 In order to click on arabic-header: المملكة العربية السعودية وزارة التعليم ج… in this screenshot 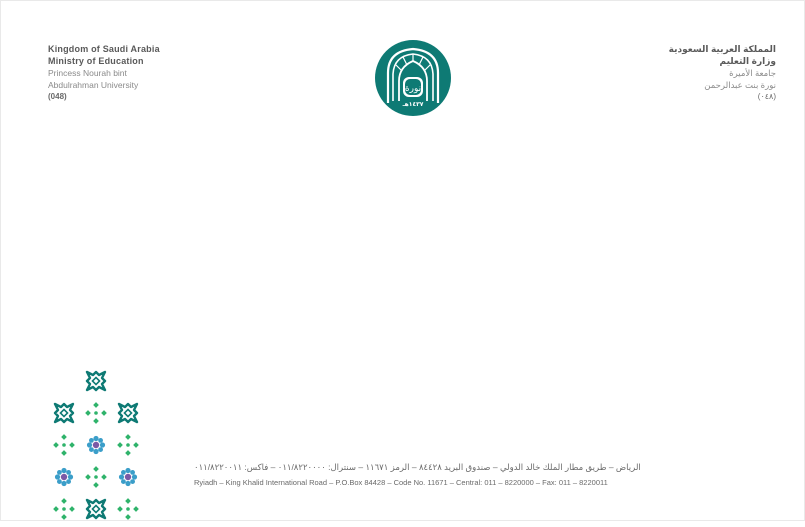, I will do `click(722, 73)`.